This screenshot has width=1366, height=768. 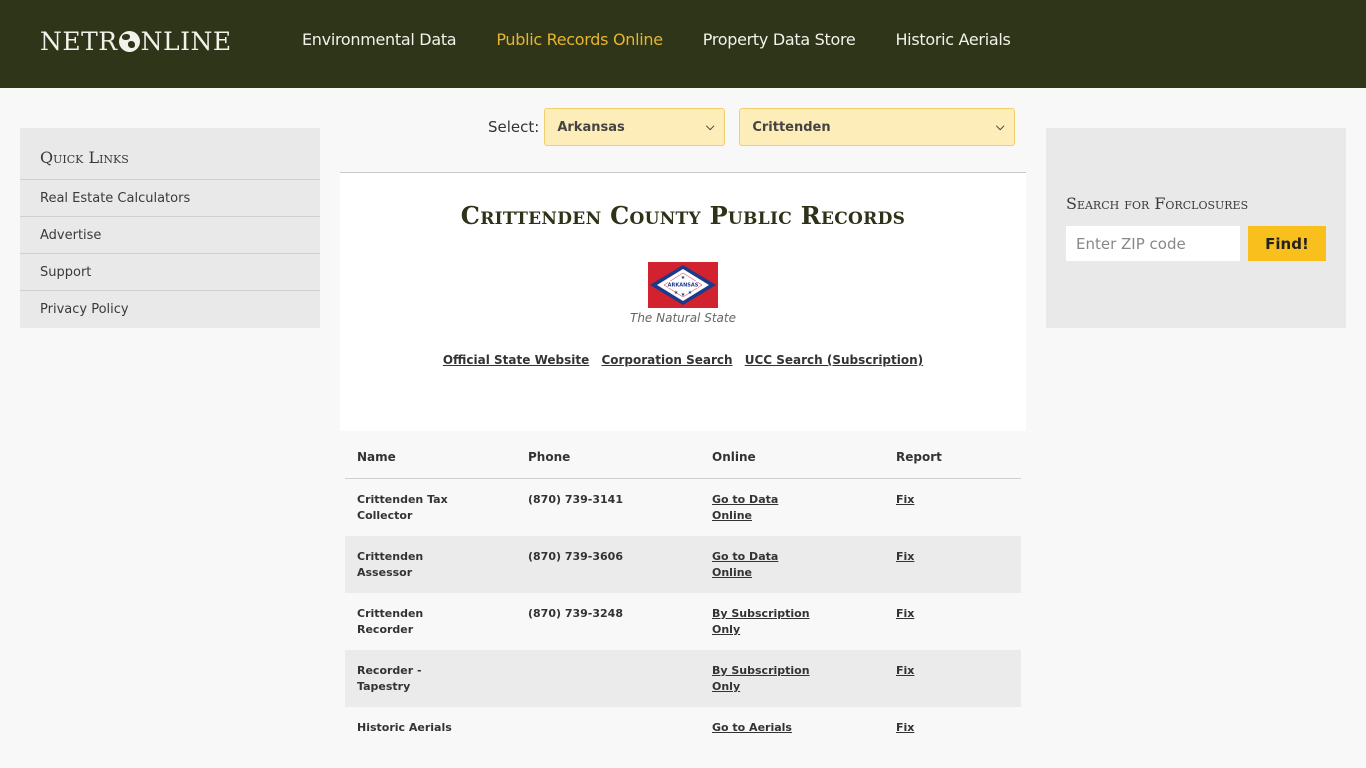 I want to click on quick-link-privacy-policy: Privacy Policy, so click(x=170, y=309).